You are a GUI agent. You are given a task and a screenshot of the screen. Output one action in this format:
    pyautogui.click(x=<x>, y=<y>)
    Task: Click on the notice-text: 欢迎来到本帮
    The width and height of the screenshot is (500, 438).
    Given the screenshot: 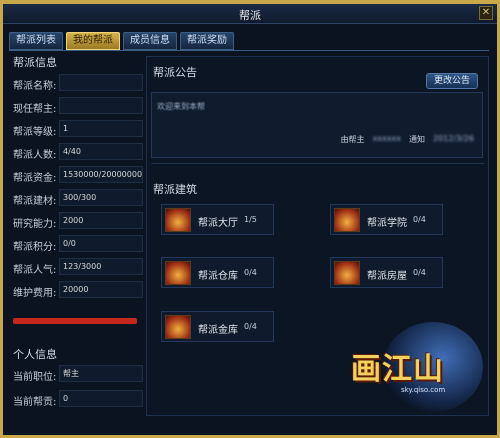 What is the action you would take?
    pyautogui.click(x=181, y=106)
    